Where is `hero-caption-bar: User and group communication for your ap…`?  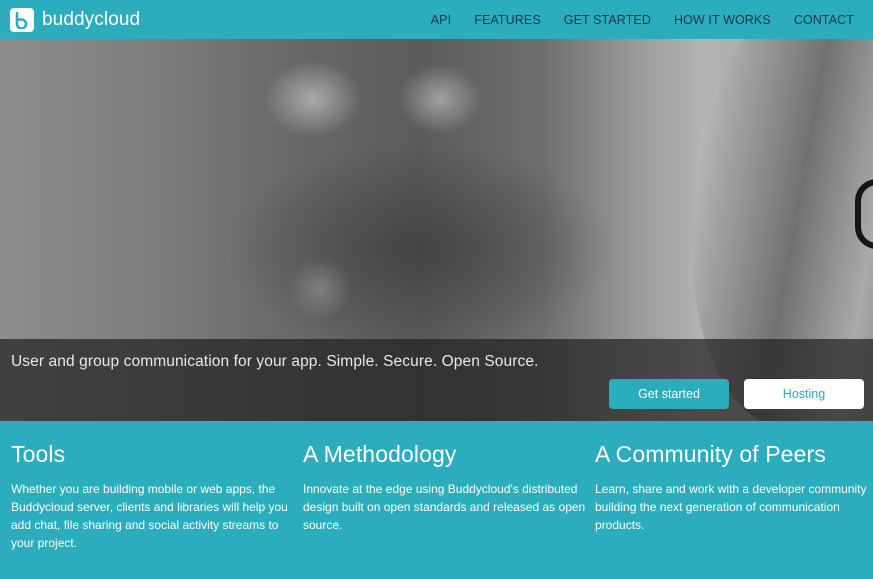
hero-caption-bar: User and group communication for your ap… is located at coordinates (436, 380).